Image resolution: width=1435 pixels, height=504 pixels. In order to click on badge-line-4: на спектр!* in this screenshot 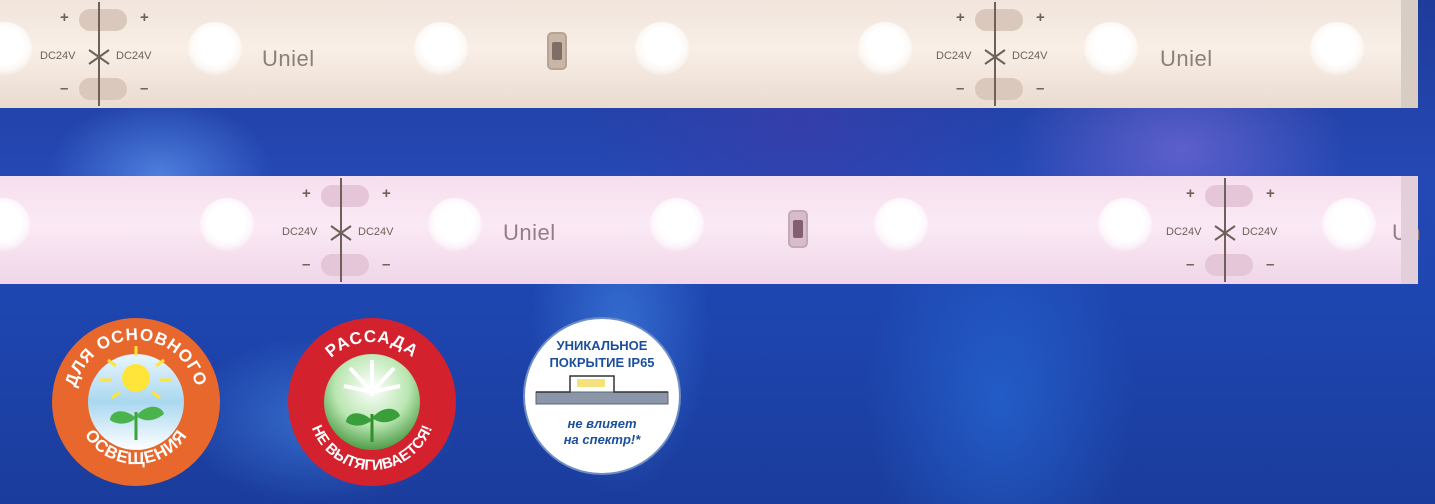, I will do `click(603, 439)`.